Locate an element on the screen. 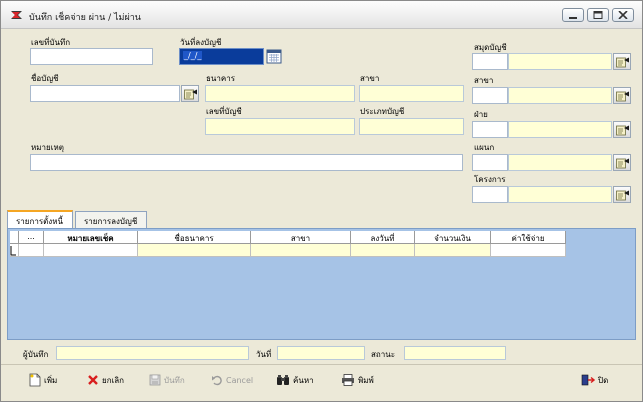 The width and height of the screenshot is (643, 402). status-field is located at coordinates (455, 353).